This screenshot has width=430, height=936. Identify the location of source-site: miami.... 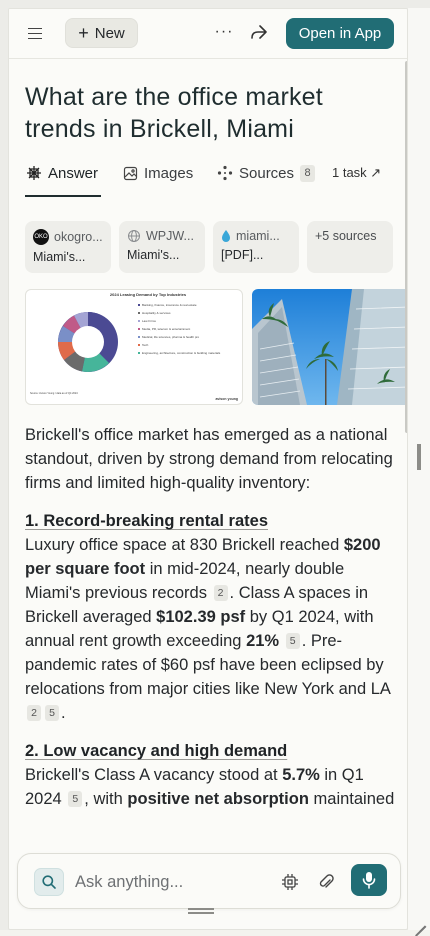
(258, 236).